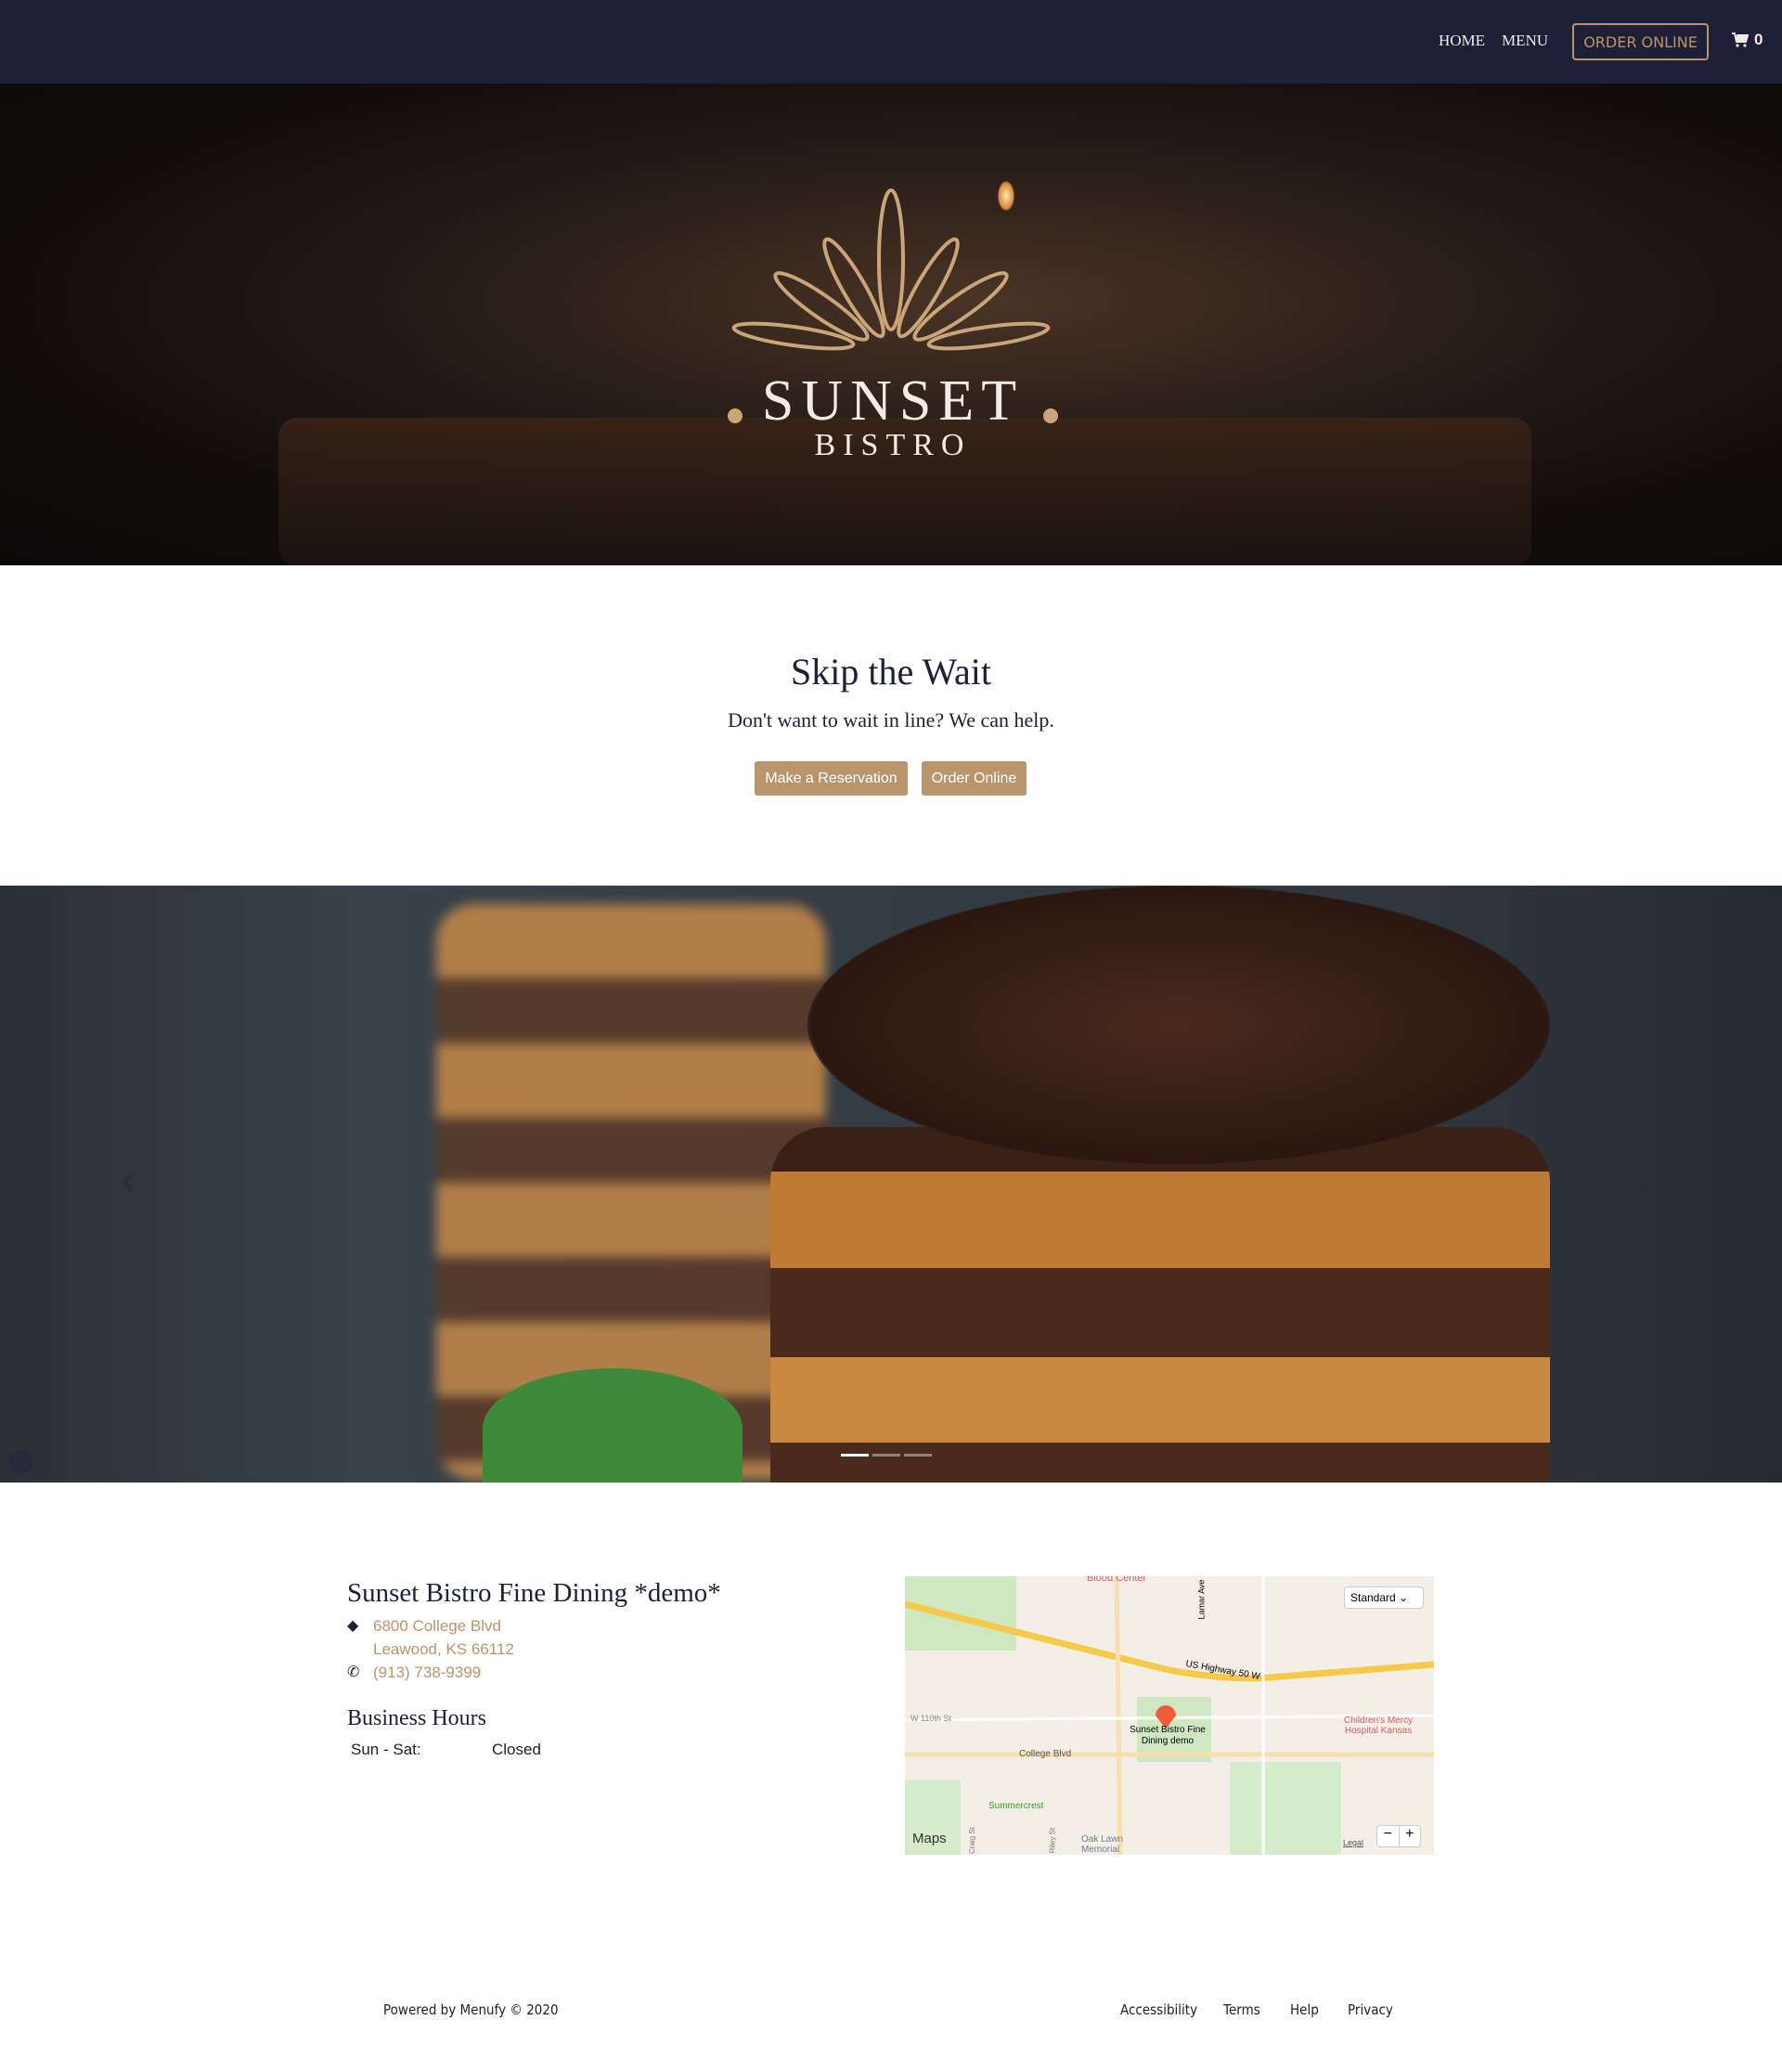  Describe the element at coordinates (1201, 1599) in the screenshot. I see `map-label: Lamar Ave` at that location.